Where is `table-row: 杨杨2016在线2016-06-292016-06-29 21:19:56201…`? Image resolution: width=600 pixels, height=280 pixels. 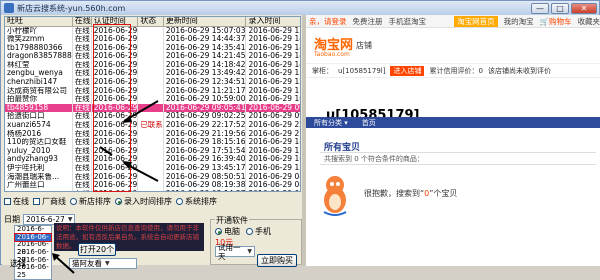
table-row: 杨杨2016在线2016-06-292016-06-29 21:19:56201… is located at coordinates (153, 134).